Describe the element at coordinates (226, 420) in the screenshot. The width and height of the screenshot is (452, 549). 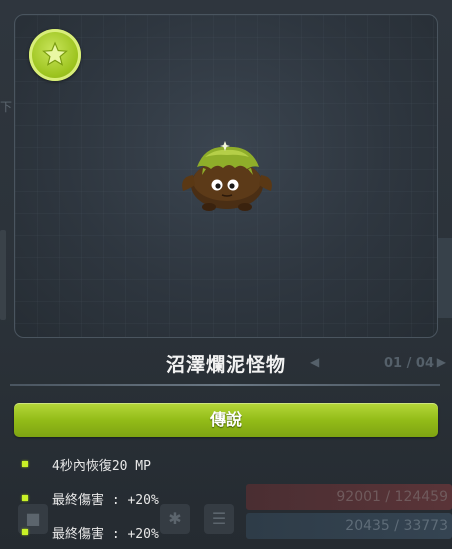
I see `grade-badge: 傳說` at that location.